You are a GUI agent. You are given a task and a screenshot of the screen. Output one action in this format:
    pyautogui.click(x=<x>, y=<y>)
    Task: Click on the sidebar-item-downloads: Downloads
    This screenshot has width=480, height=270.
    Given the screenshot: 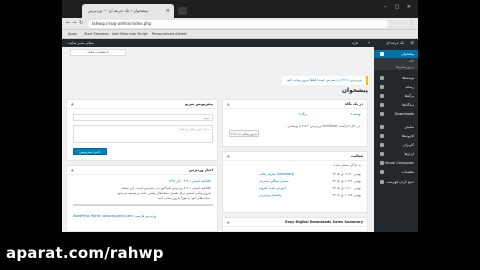 What is the action you would take?
    pyautogui.click(x=396, y=114)
    